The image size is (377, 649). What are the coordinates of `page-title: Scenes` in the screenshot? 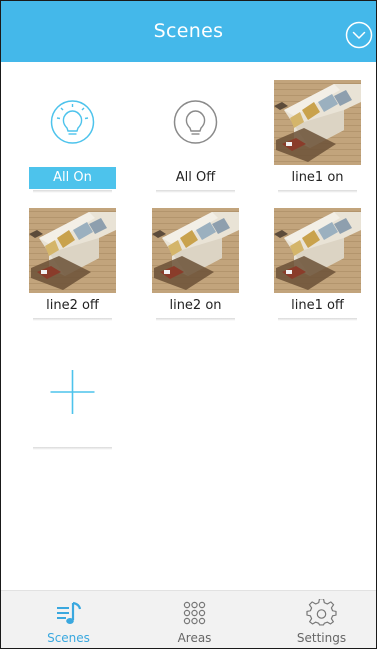 It's located at (188, 31).